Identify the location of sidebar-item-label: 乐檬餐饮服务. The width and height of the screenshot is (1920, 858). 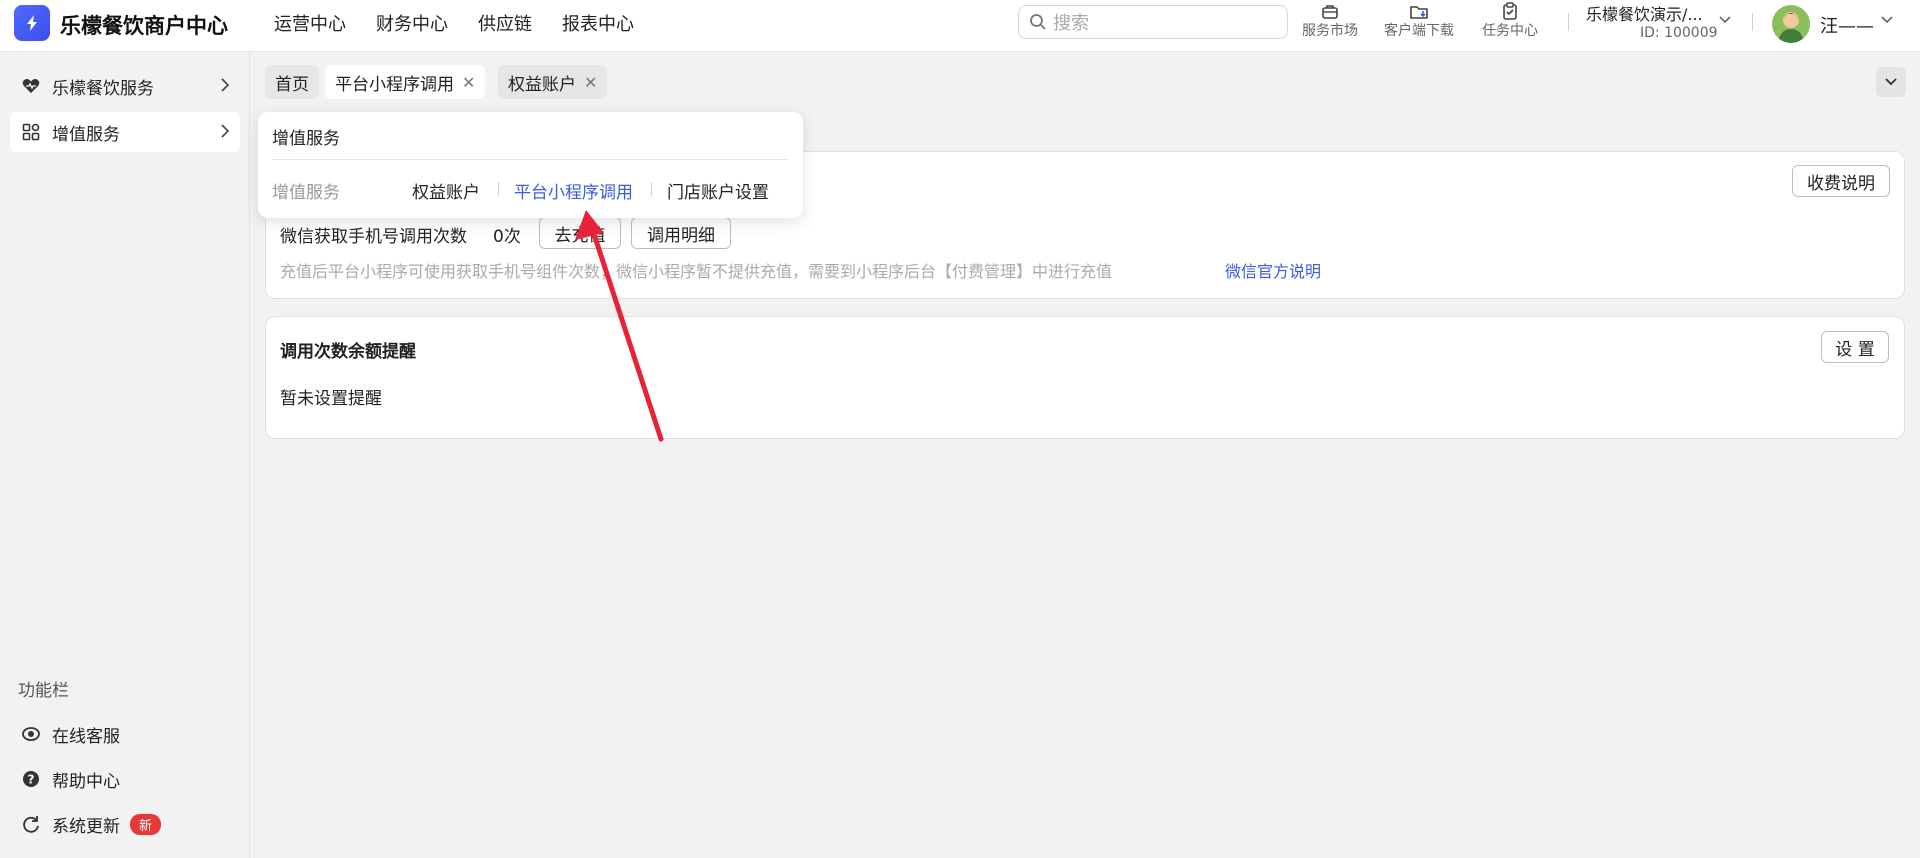
(103, 88).